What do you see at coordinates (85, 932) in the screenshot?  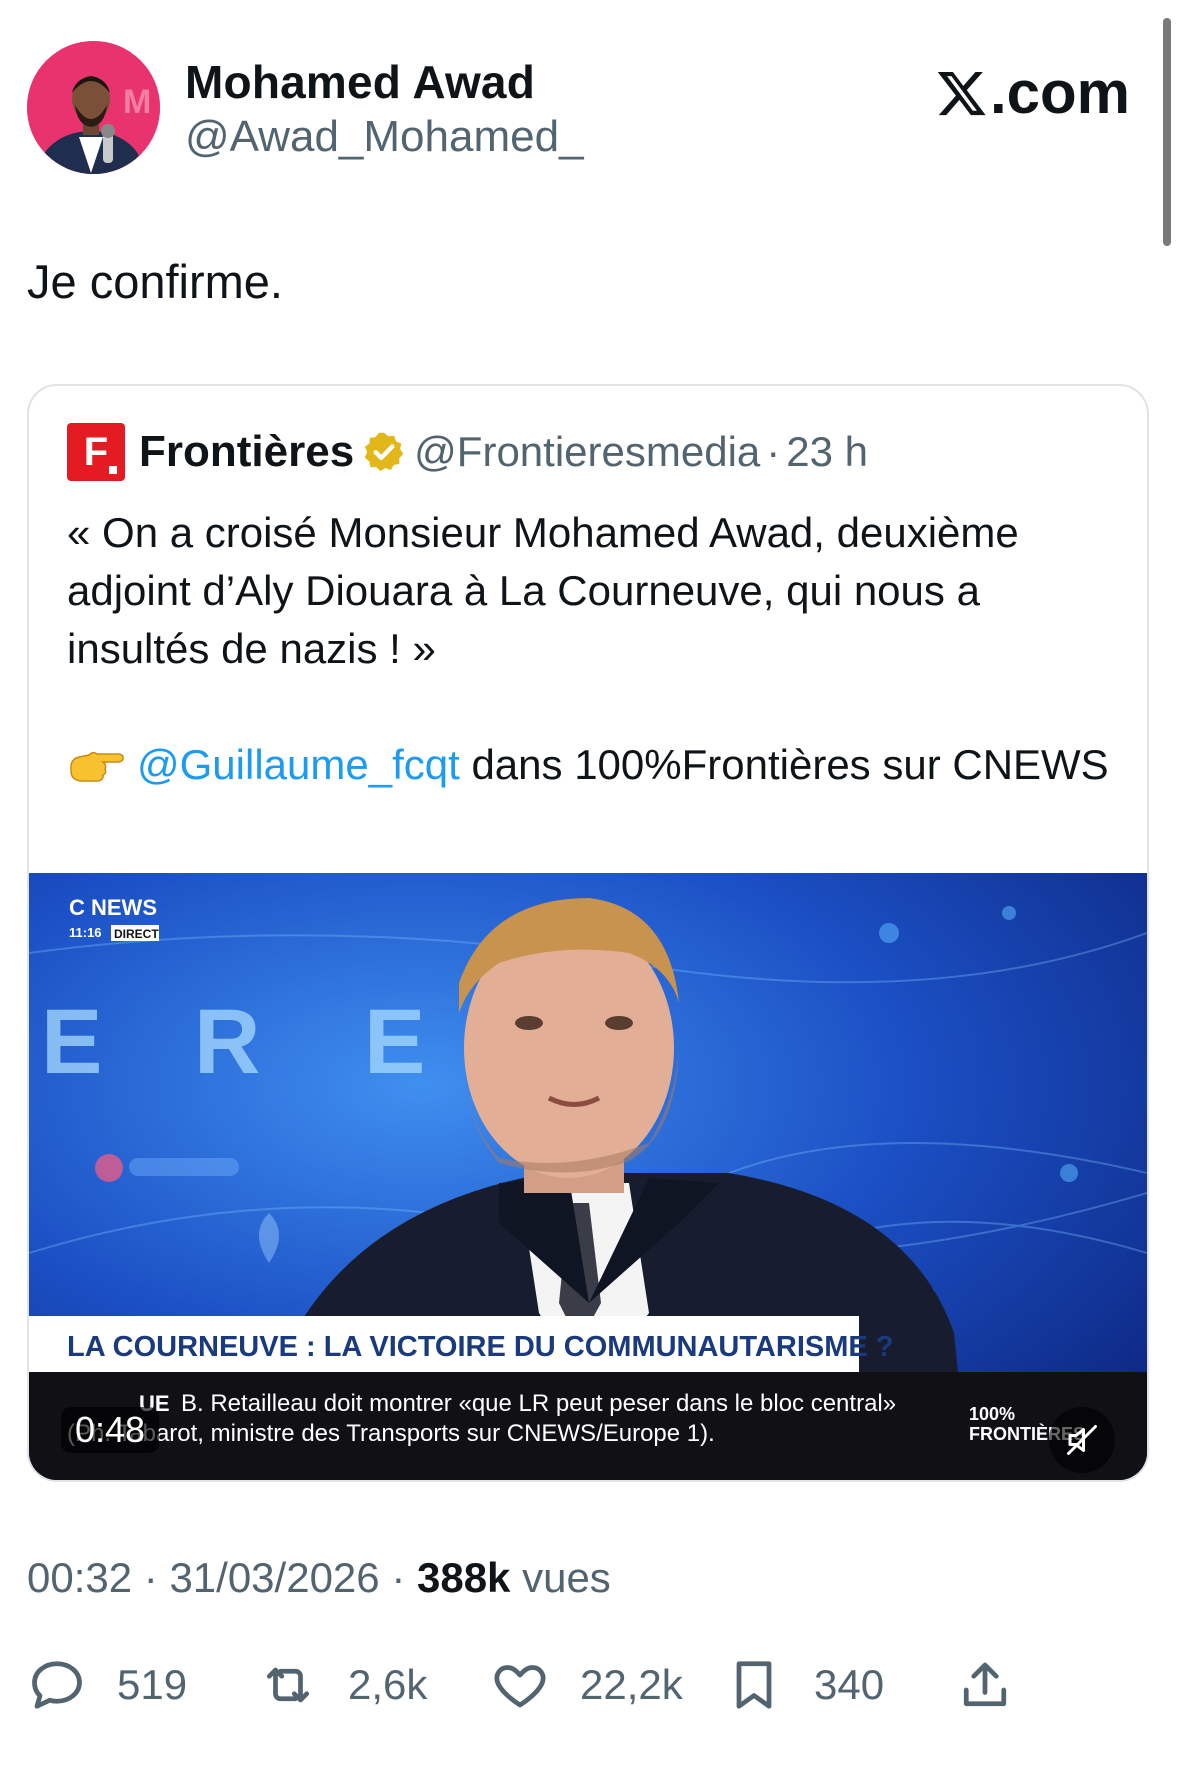 I see `broadcast-clock: 11:16` at bounding box center [85, 932].